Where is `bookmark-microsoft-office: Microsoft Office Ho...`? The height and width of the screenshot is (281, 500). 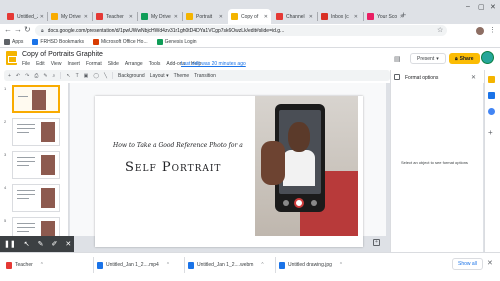 bookmark-microsoft-office: Microsoft Office Ho... is located at coordinates (120, 42).